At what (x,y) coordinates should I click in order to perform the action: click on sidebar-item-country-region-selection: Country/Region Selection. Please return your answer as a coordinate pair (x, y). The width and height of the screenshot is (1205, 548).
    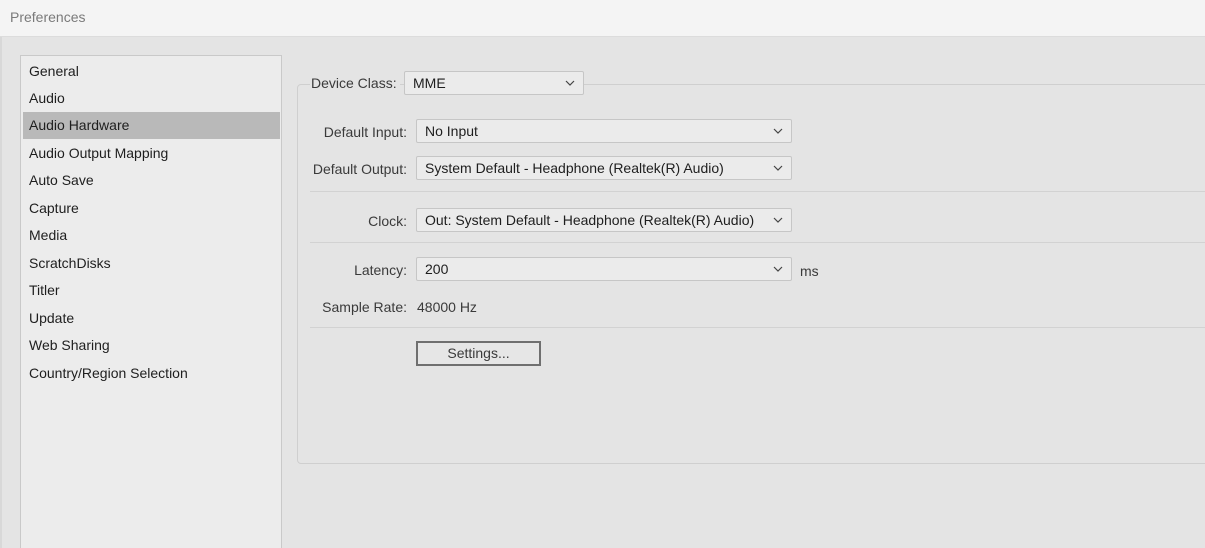
    Looking at the image, I should click on (151, 373).